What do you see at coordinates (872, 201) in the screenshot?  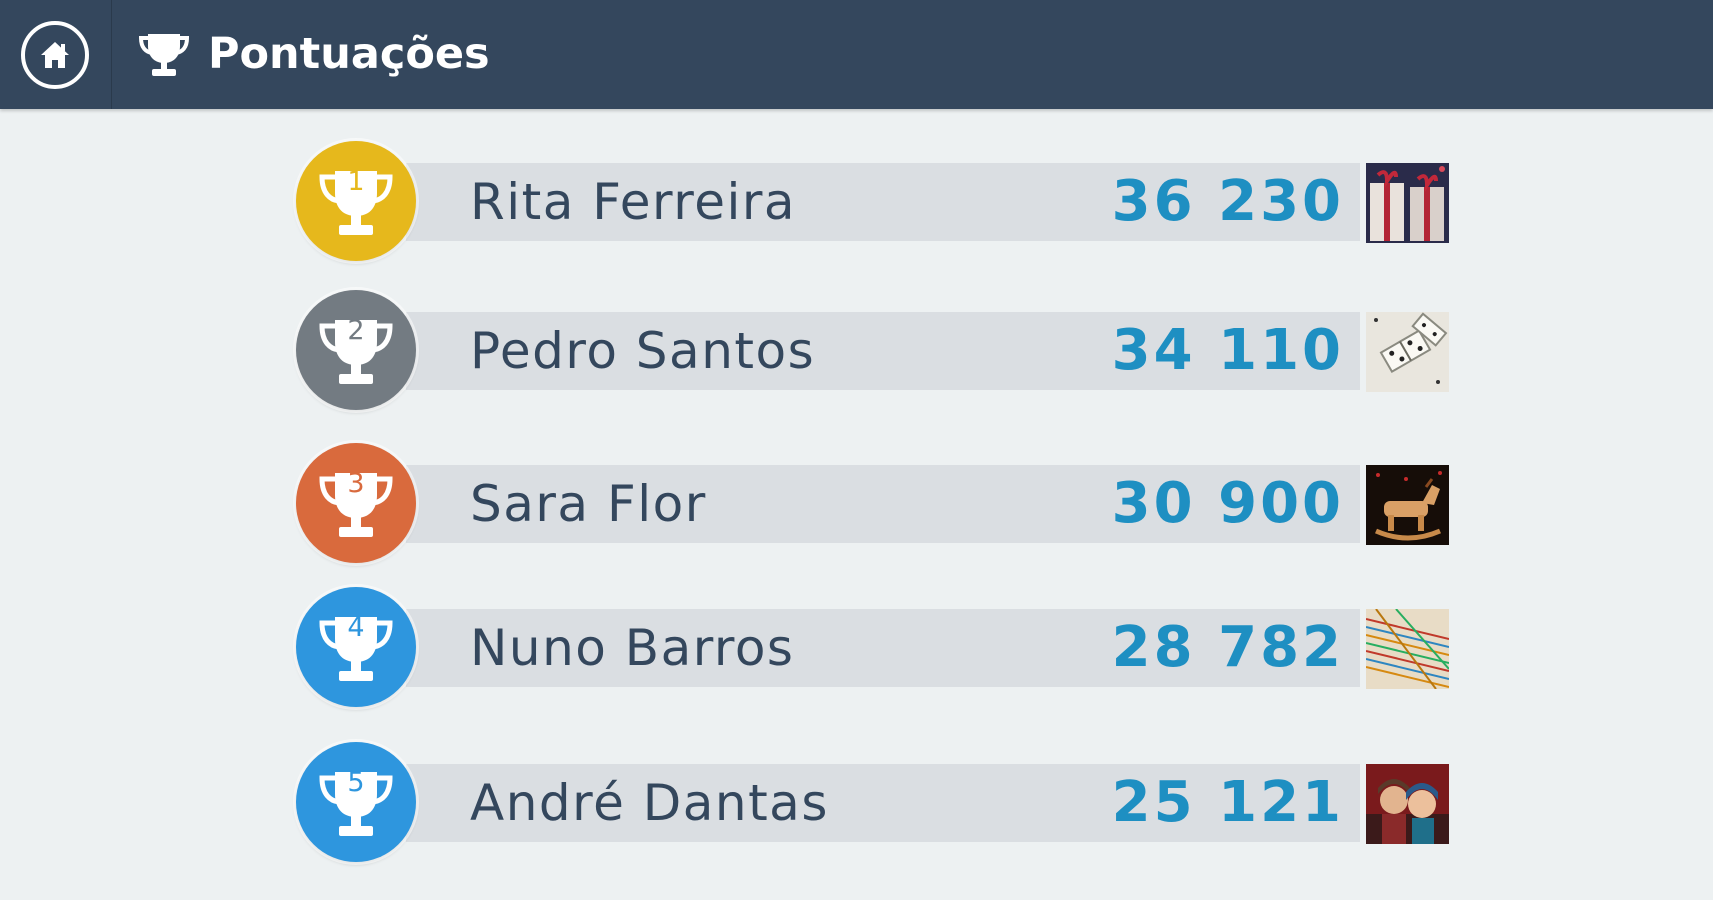 I see `leaderboard-row: 1 Rita Ferreira 36 230` at bounding box center [872, 201].